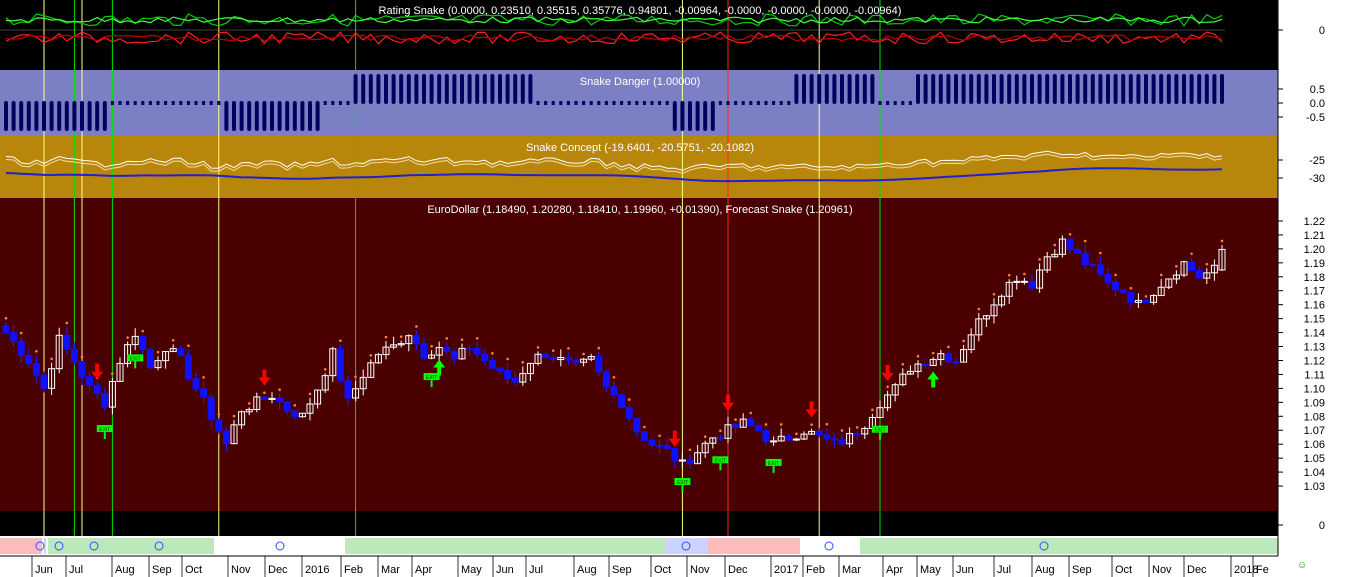 Image resolution: width=1352 pixels, height=577 pixels. Describe the element at coordinates (1314, 278) in the screenshot. I see `price-axis-label-4: 1.18` at that location.